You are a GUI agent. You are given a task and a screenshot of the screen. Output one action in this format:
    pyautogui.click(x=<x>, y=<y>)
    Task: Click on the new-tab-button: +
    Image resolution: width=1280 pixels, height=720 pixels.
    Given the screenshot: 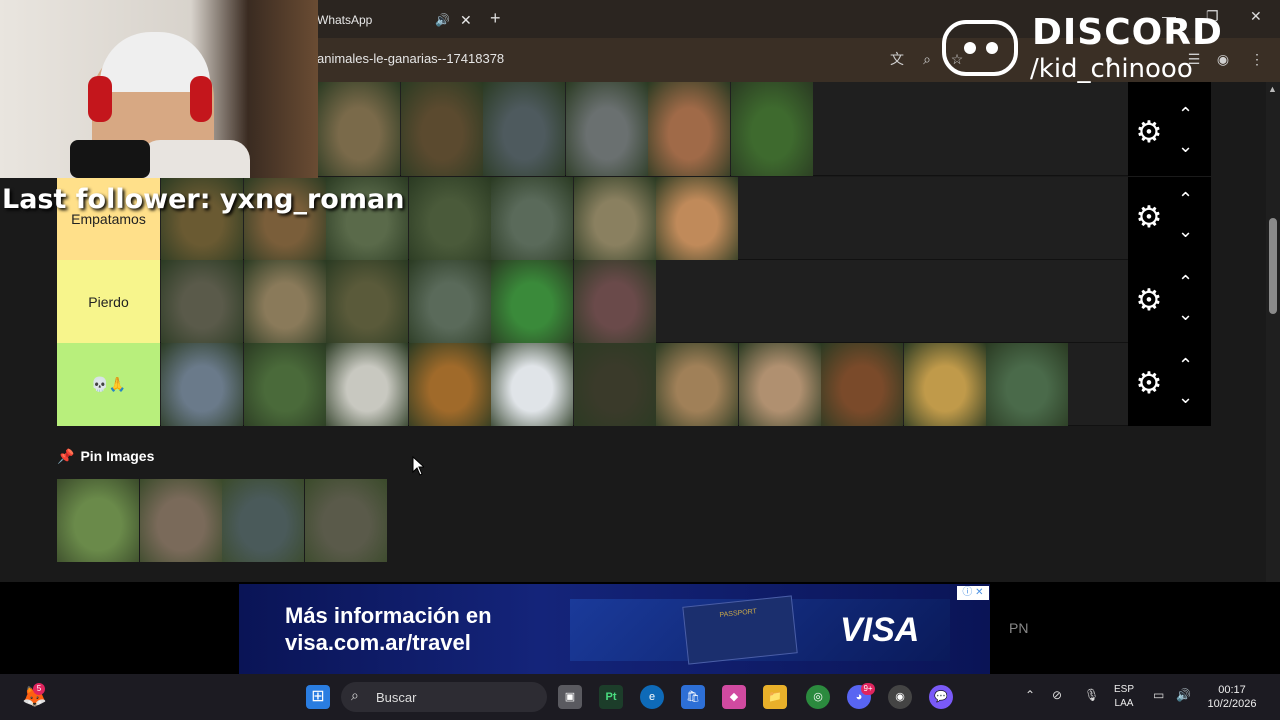 What is the action you would take?
    pyautogui.click(x=495, y=18)
    